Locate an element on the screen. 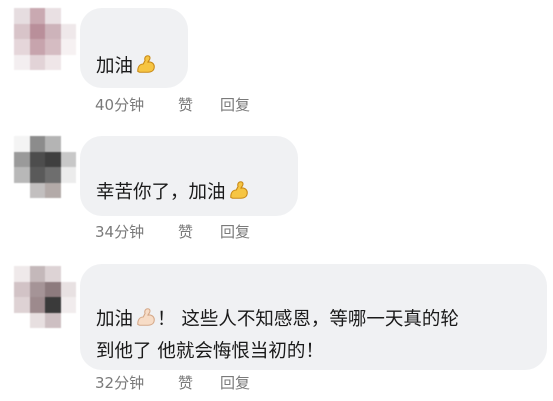 Image resolution: width=553 pixels, height=401 pixels. comment-text-line2: 到他了 他就会悔恨当初的！ is located at coordinates (210, 351).